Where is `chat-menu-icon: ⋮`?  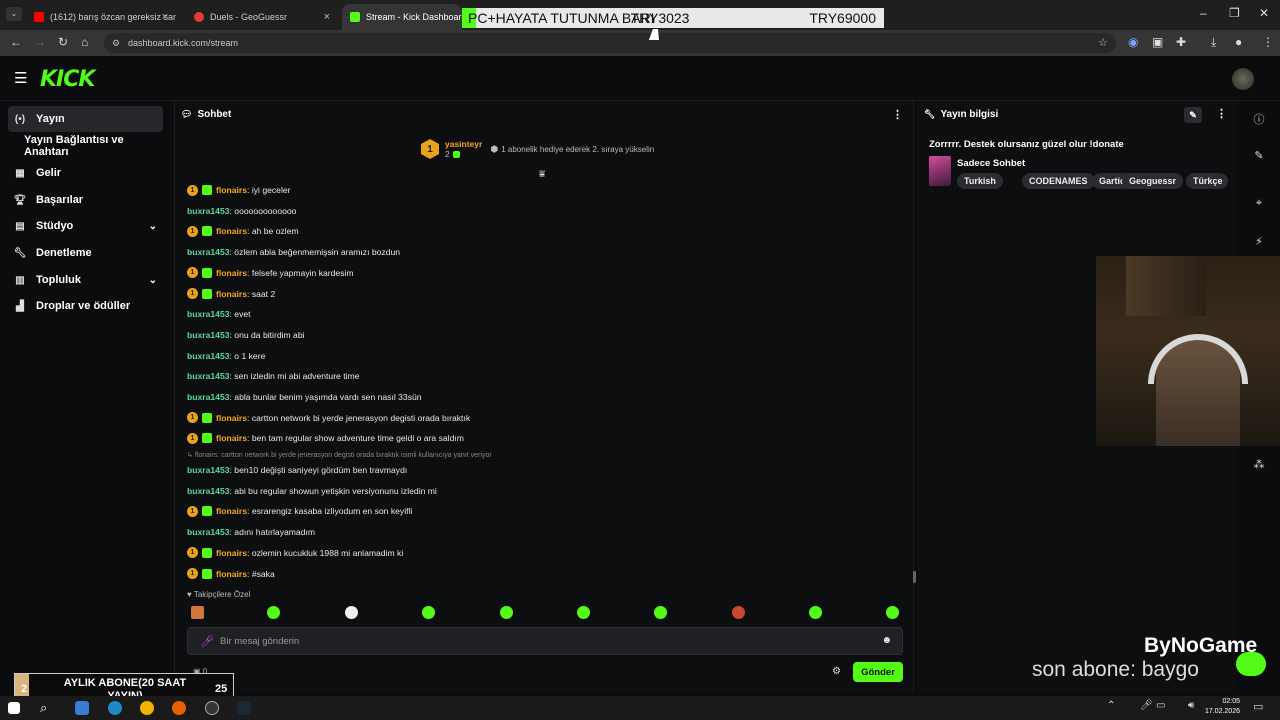
chat-menu-icon: ⋮ is located at coordinates (897, 114).